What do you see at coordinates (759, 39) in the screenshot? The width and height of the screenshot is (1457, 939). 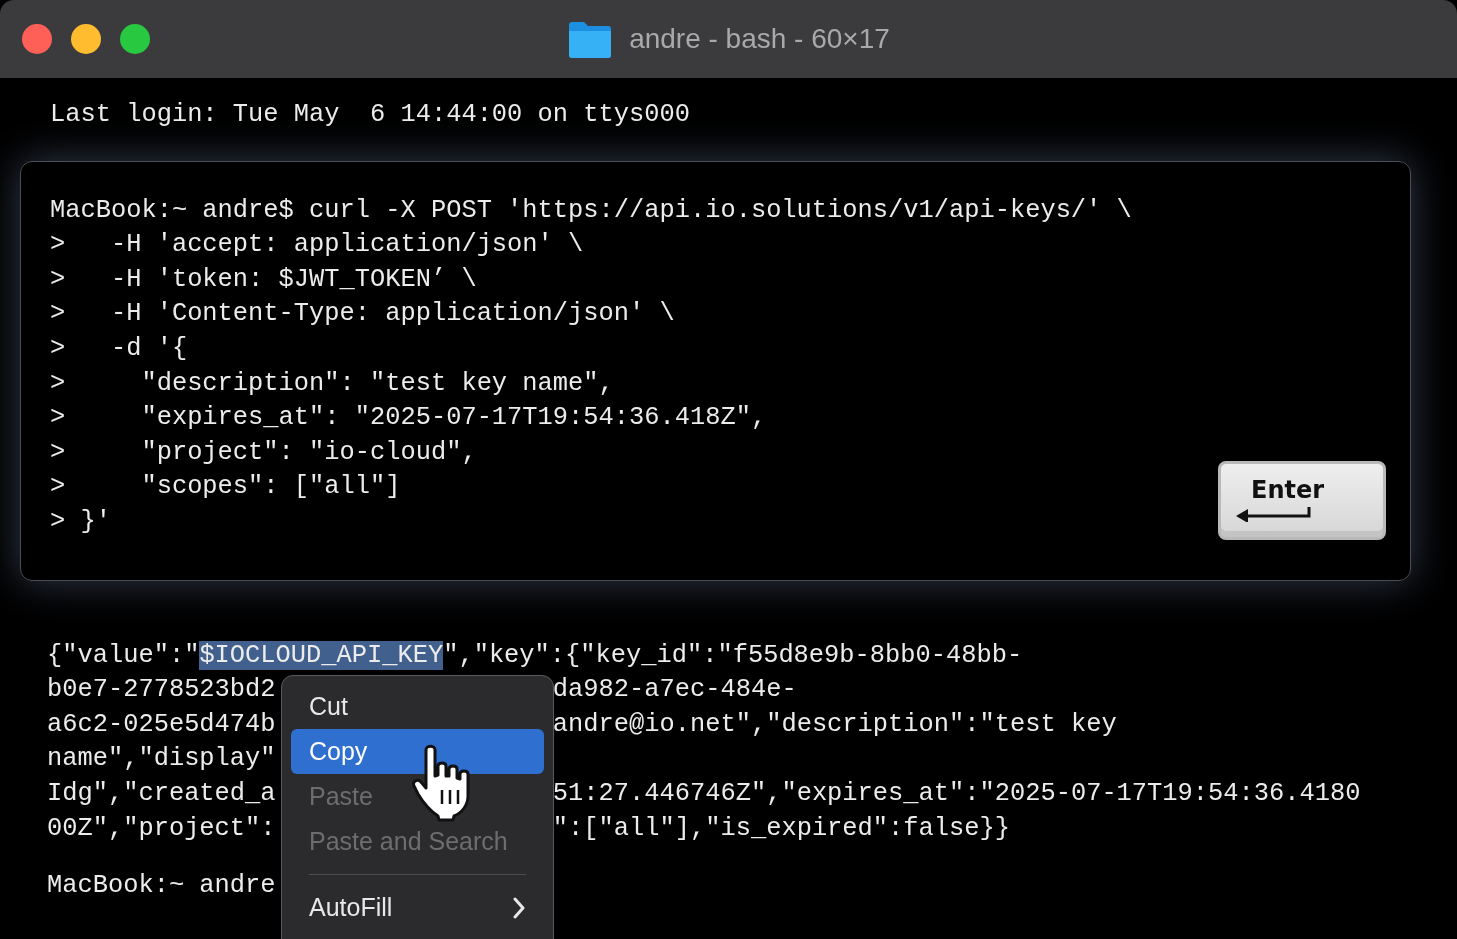 I see `window-title: andre - bash - 60×17` at bounding box center [759, 39].